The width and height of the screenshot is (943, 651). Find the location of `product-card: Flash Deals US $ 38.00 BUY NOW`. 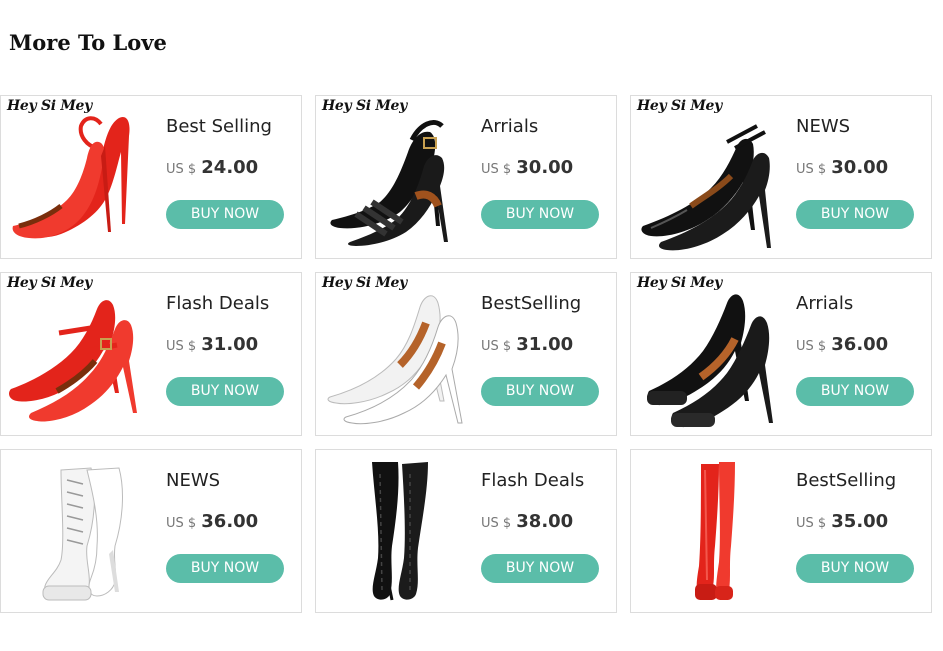

product-card: Flash Deals US $ 38.00 BUY NOW is located at coordinates (466, 531).